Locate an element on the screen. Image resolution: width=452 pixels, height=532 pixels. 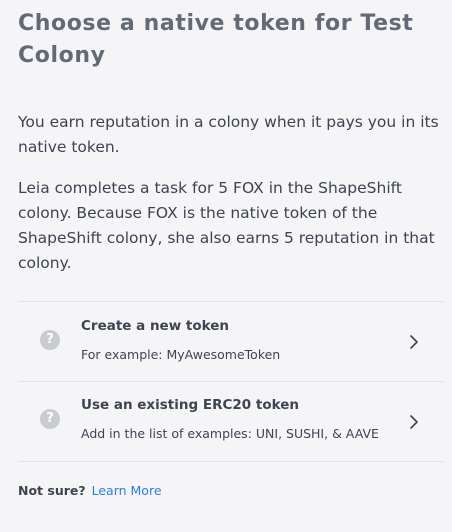
option-title: Use an existing ERC20 token is located at coordinates (190, 405).